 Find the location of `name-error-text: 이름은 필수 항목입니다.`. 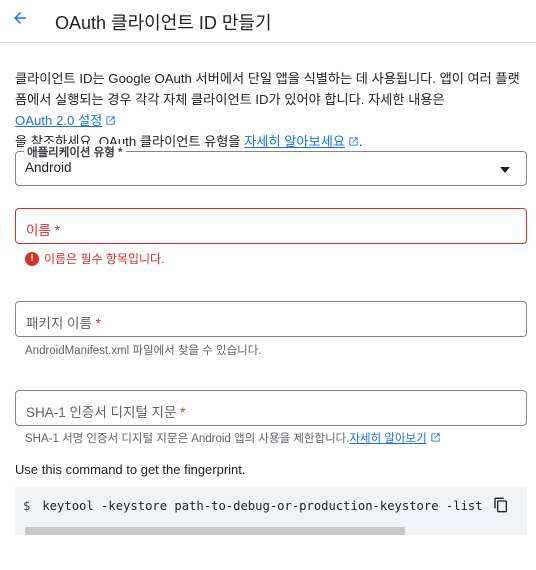

name-error-text: 이름은 필수 항목입니다. is located at coordinates (104, 259).